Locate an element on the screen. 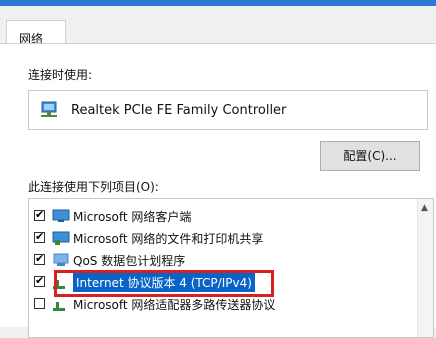  qos-icon is located at coordinates (61, 259).